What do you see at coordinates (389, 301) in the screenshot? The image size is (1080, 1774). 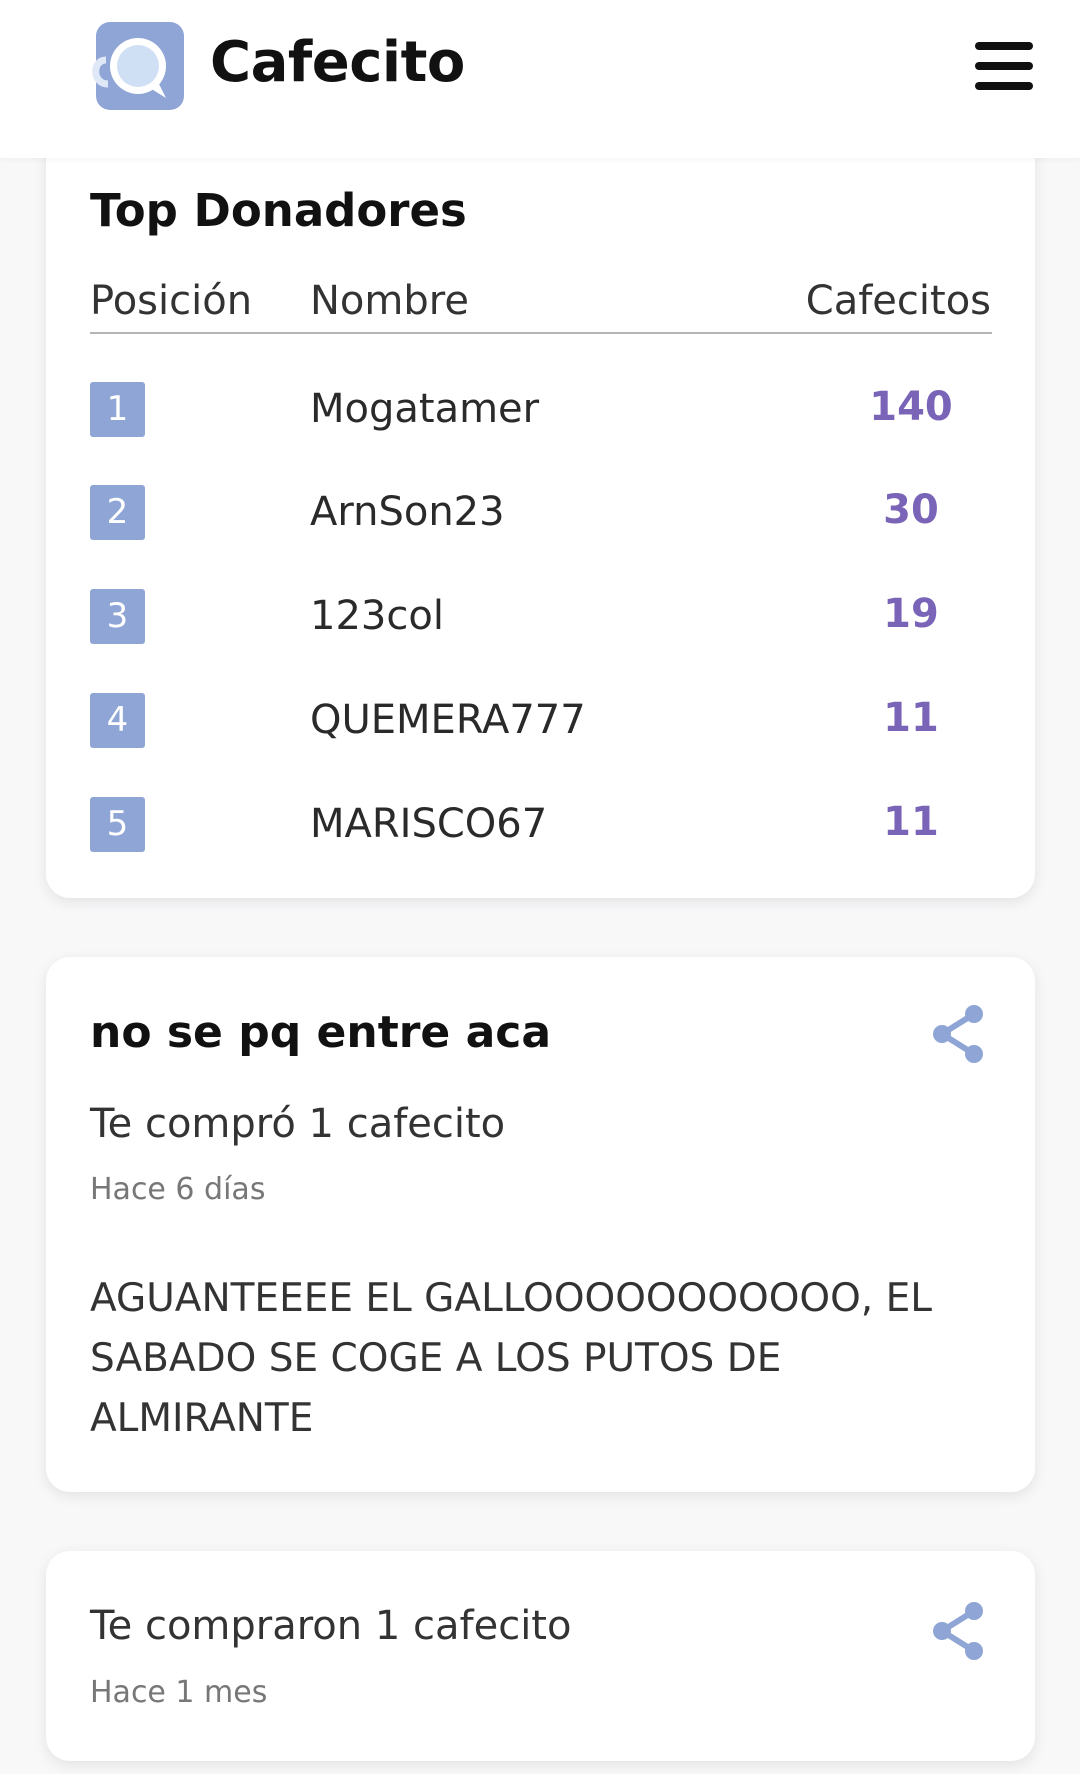 I see `column-header-name: Nombre` at bounding box center [389, 301].